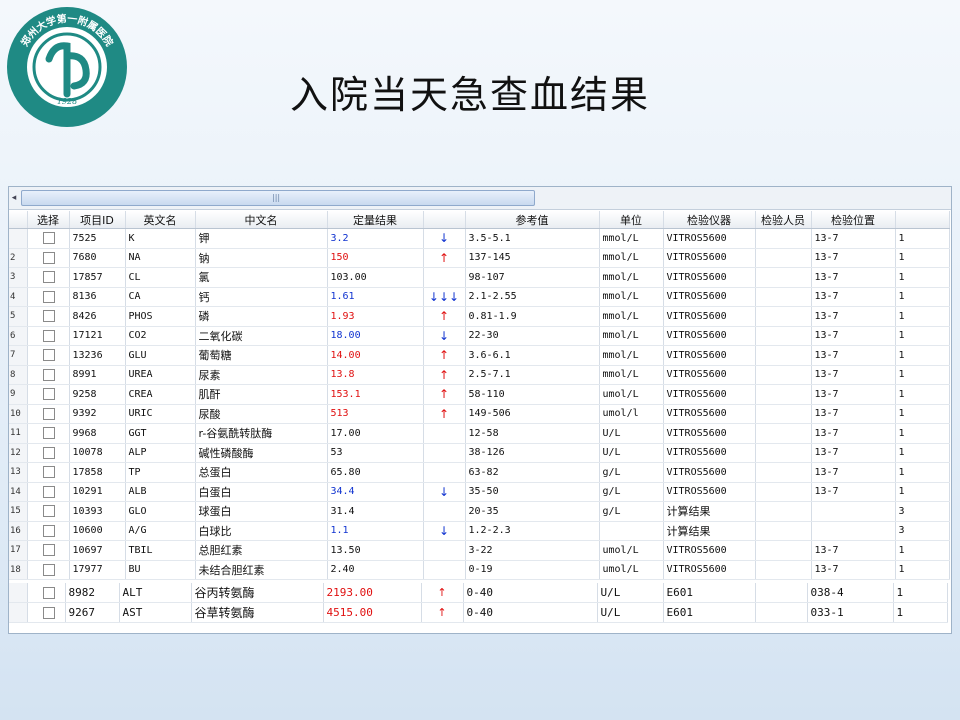  Describe the element at coordinates (160, 531) in the screenshot. I see `english-name: A/G` at that location.